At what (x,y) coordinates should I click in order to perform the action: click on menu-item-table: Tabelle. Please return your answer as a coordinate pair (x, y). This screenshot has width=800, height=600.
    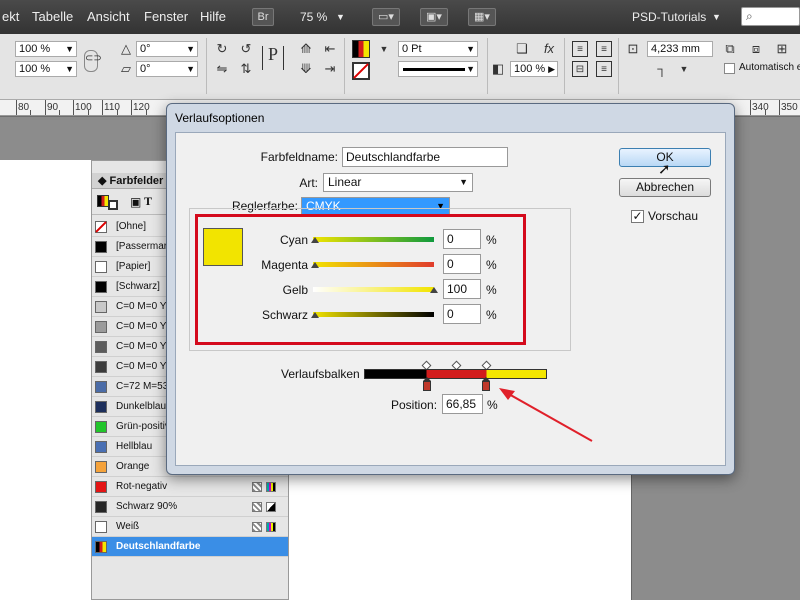
    Looking at the image, I should click on (52, 16).